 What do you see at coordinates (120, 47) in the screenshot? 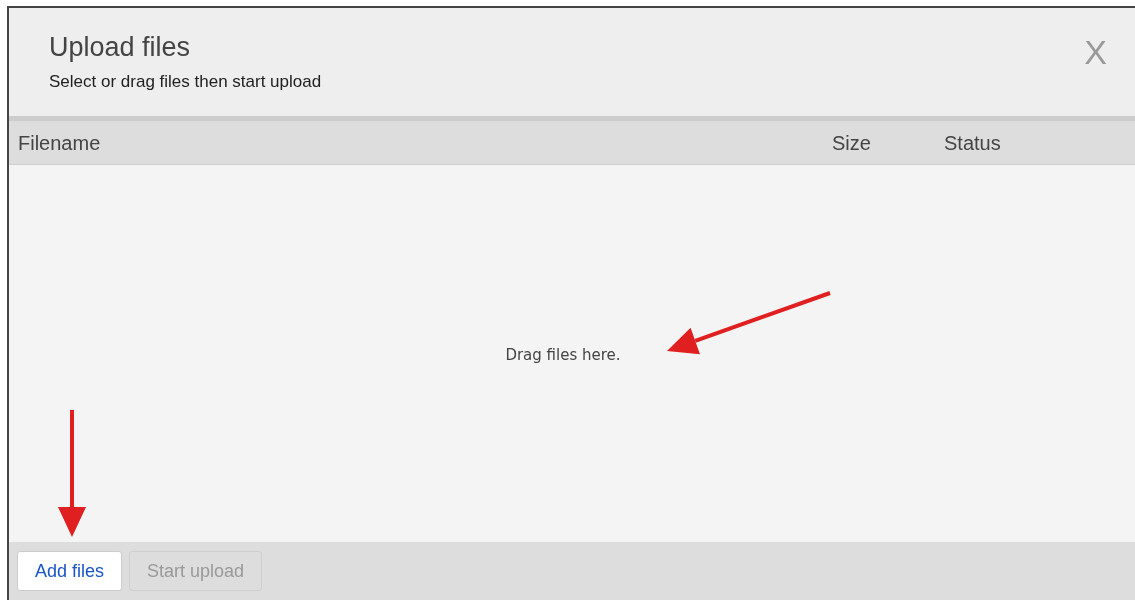
I see `dialog-title: Upload files` at bounding box center [120, 47].